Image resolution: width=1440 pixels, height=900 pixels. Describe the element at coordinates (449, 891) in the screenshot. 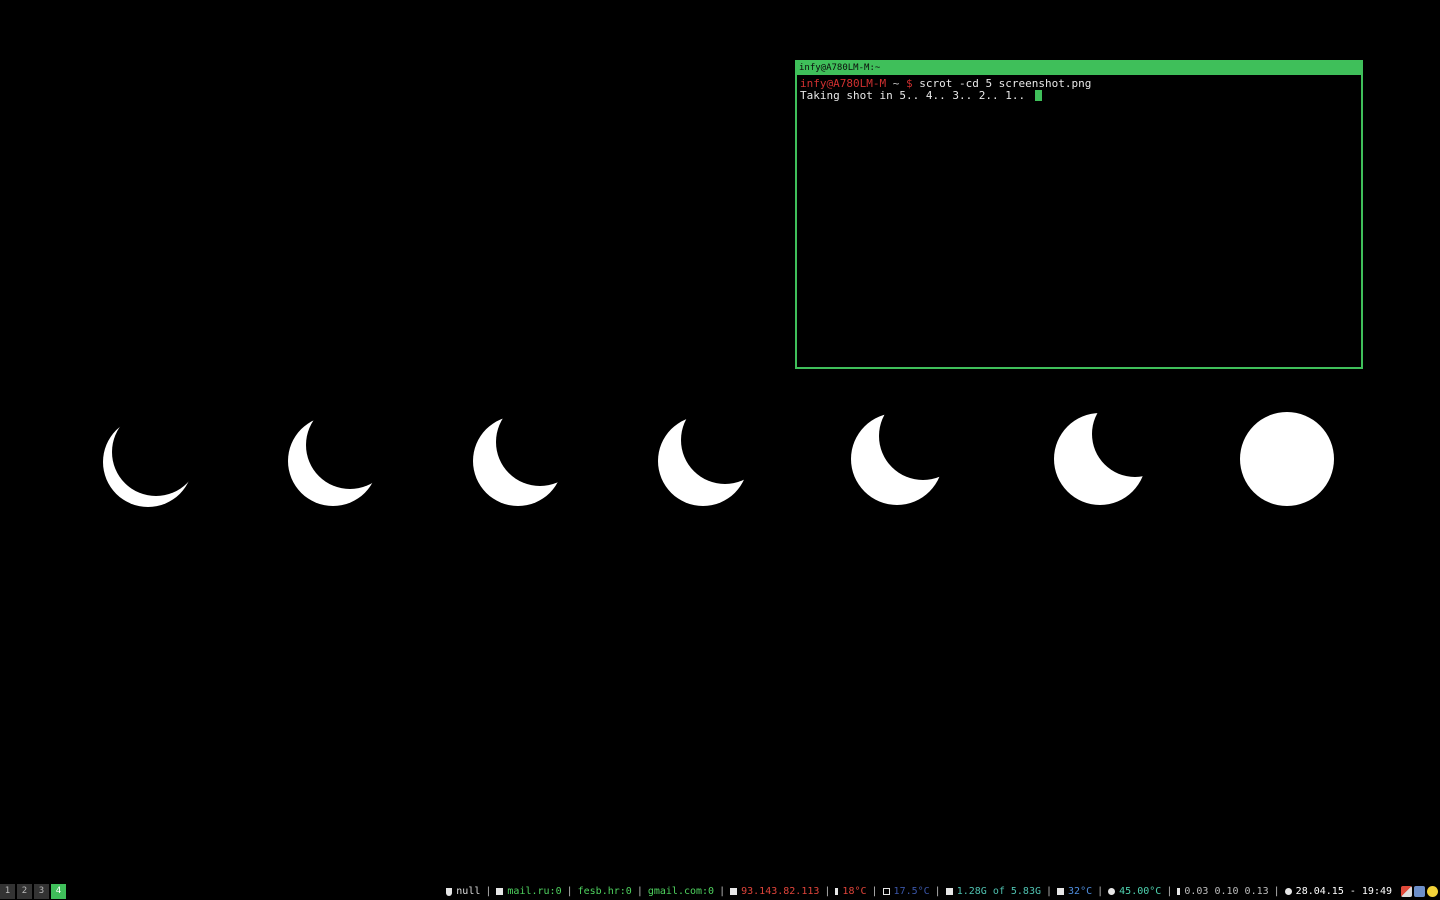

I see `music-note-icon` at that location.